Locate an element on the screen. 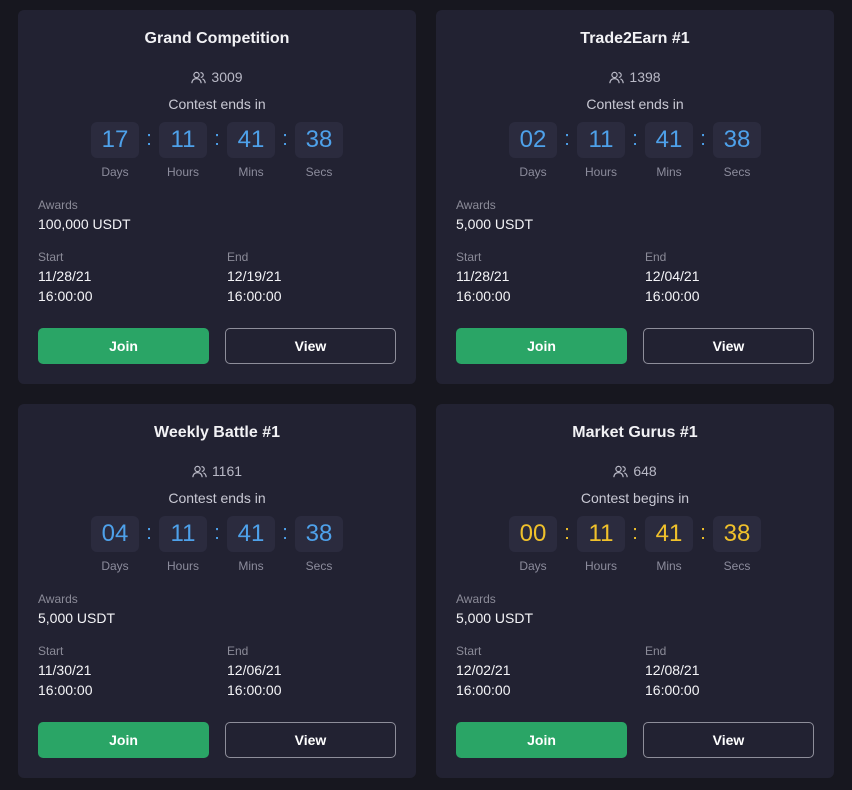 This screenshot has width=852, height=790. countdown-timer: 02 : 11 : 41 : 38 Days Hours Mins Secs is located at coordinates (635, 152).